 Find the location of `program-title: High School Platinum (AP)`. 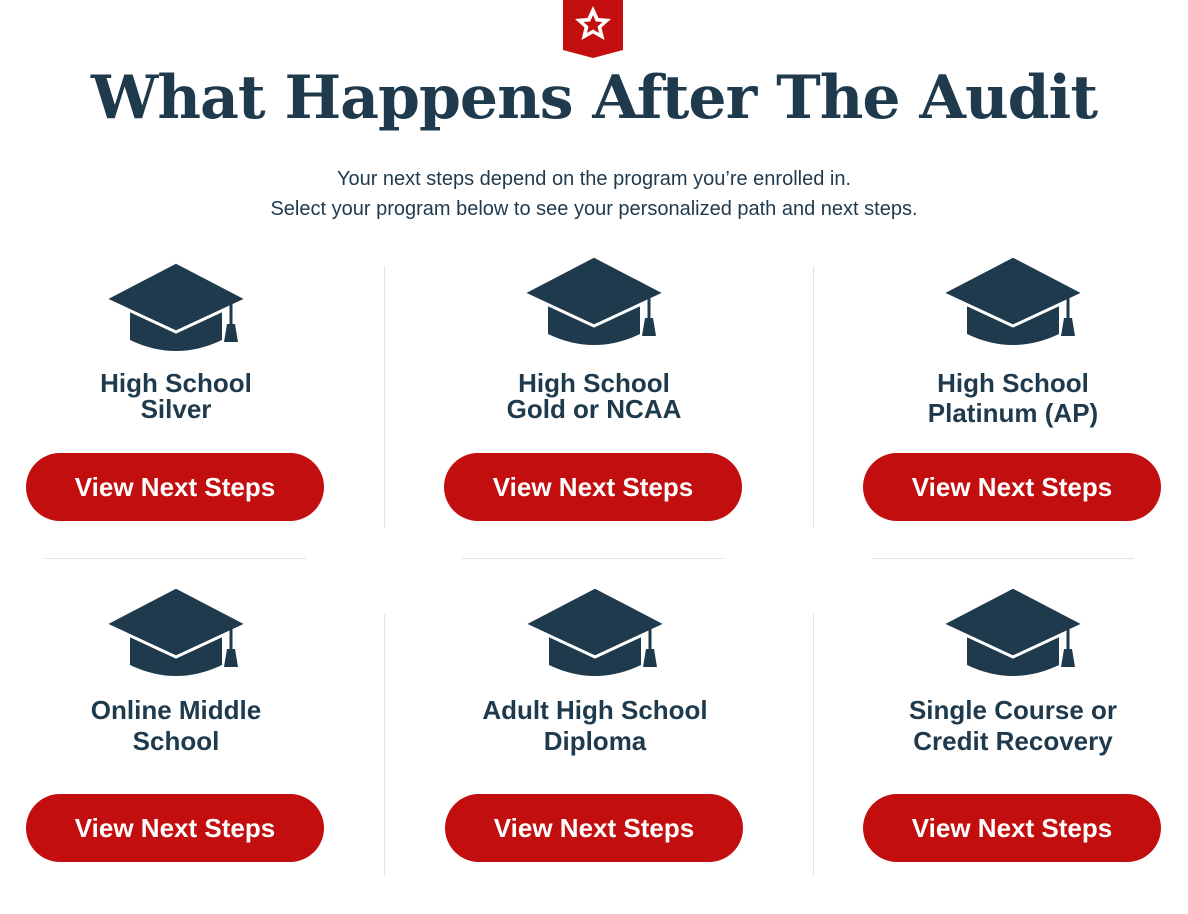

program-title: High School Platinum (AP) is located at coordinates (1013, 398).